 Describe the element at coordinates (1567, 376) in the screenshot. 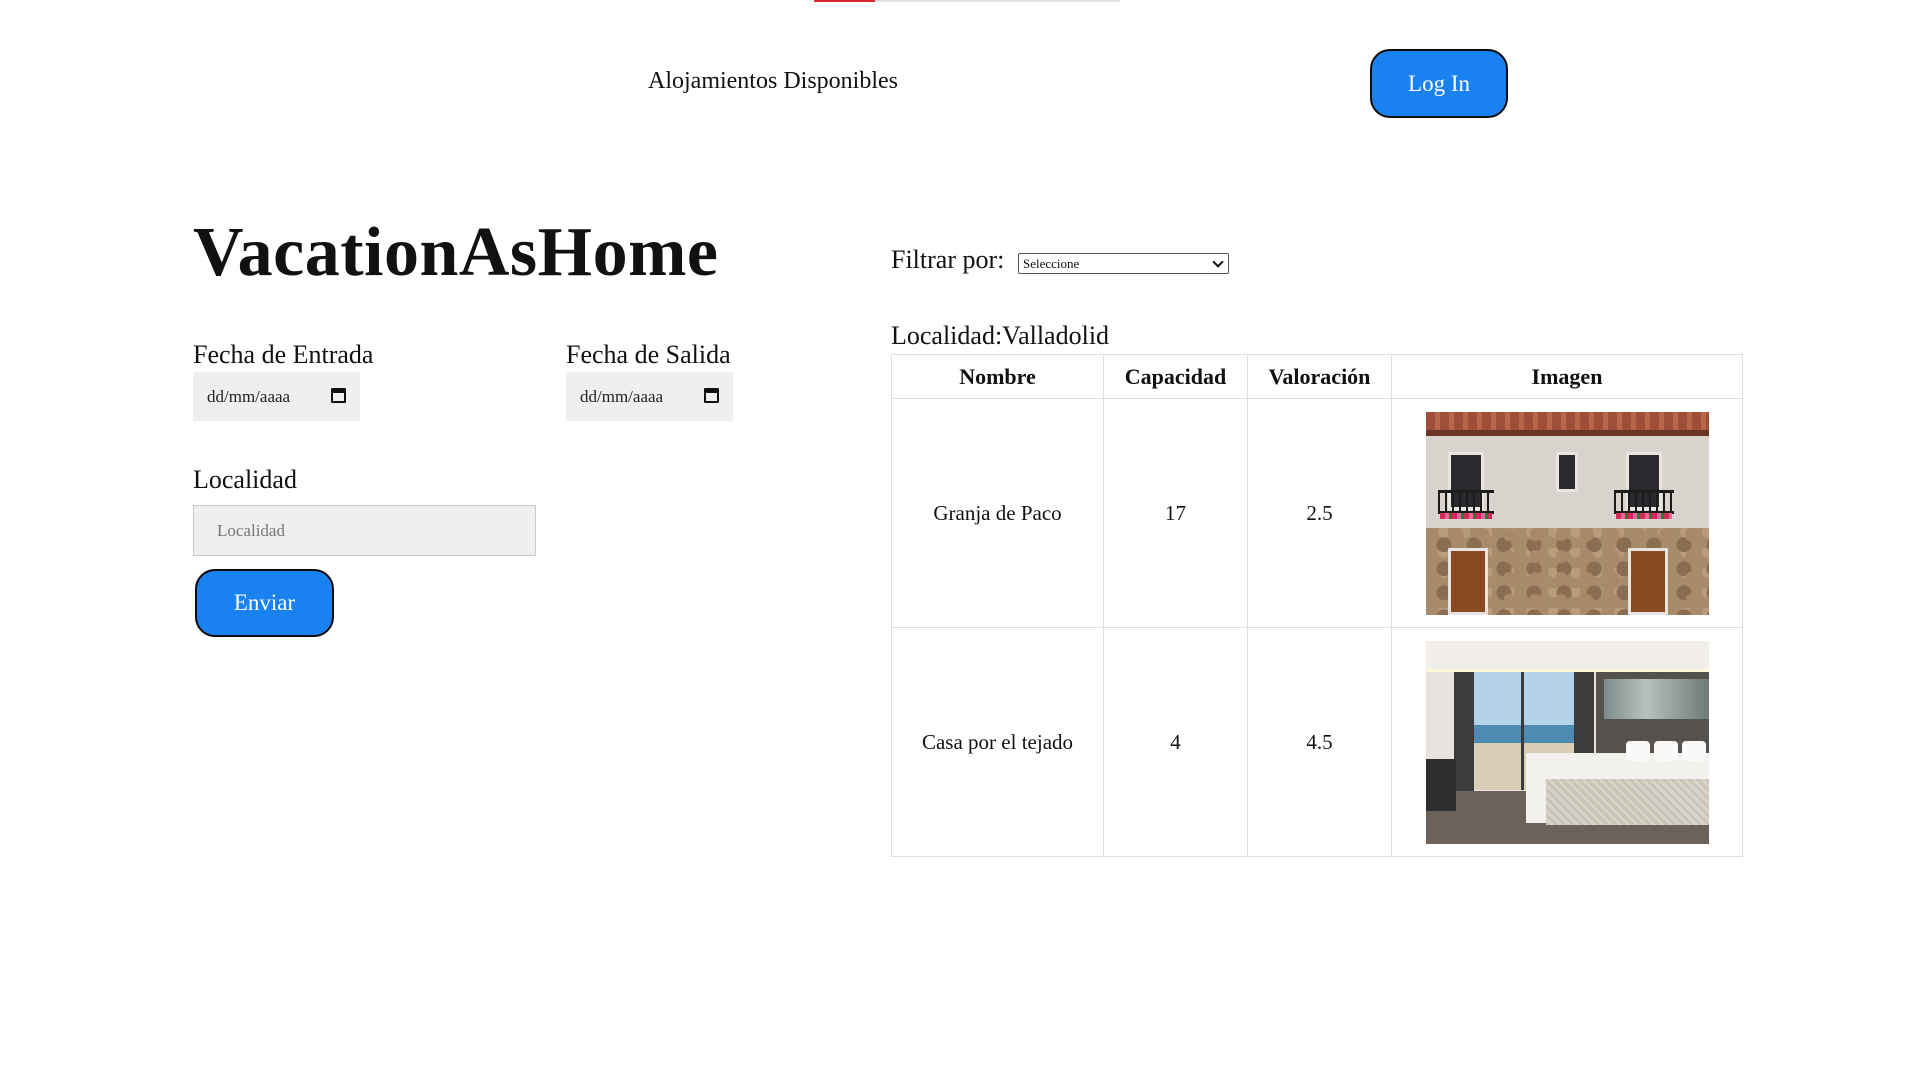

I see `column-header-imagen: Imagen` at that location.